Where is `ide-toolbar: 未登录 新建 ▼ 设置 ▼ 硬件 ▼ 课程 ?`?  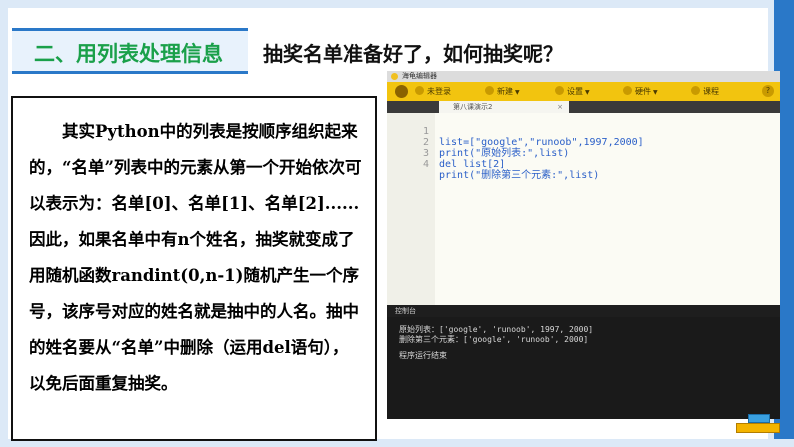
ide-toolbar: 未登录 新建 ▼ 设置 ▼ 硬件 ▼ 课程 ? is located at coordinates (583, 91).